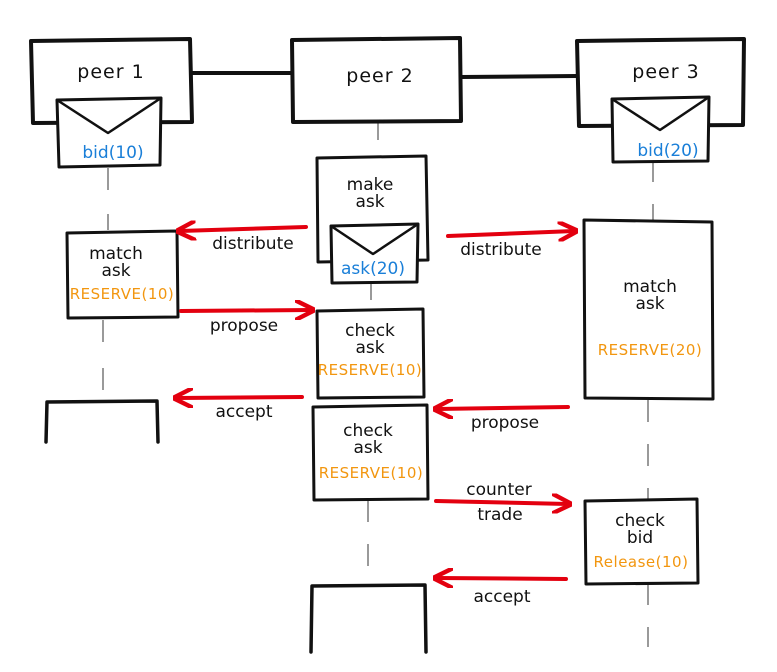 The height and width of the screenshot is (672, 777). What do you see at coordinates (641, 562) in the screenshot?
I see `check-bid-note: Release(10)` at bounding box center [641, 562].